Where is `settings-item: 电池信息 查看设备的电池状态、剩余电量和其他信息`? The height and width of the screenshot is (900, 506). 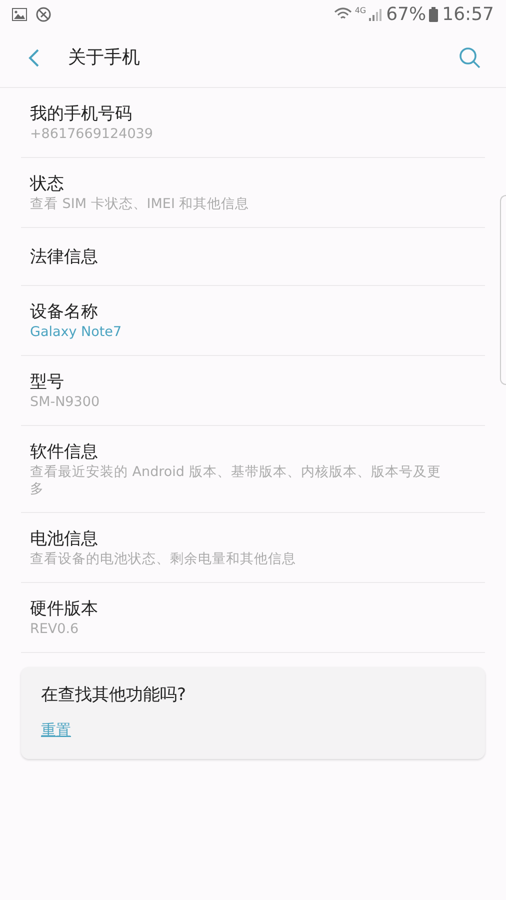 settings-item: 电池信息 查看设备的电池状态、剩余电量和其他信息 is located at coordinates (253, 548).